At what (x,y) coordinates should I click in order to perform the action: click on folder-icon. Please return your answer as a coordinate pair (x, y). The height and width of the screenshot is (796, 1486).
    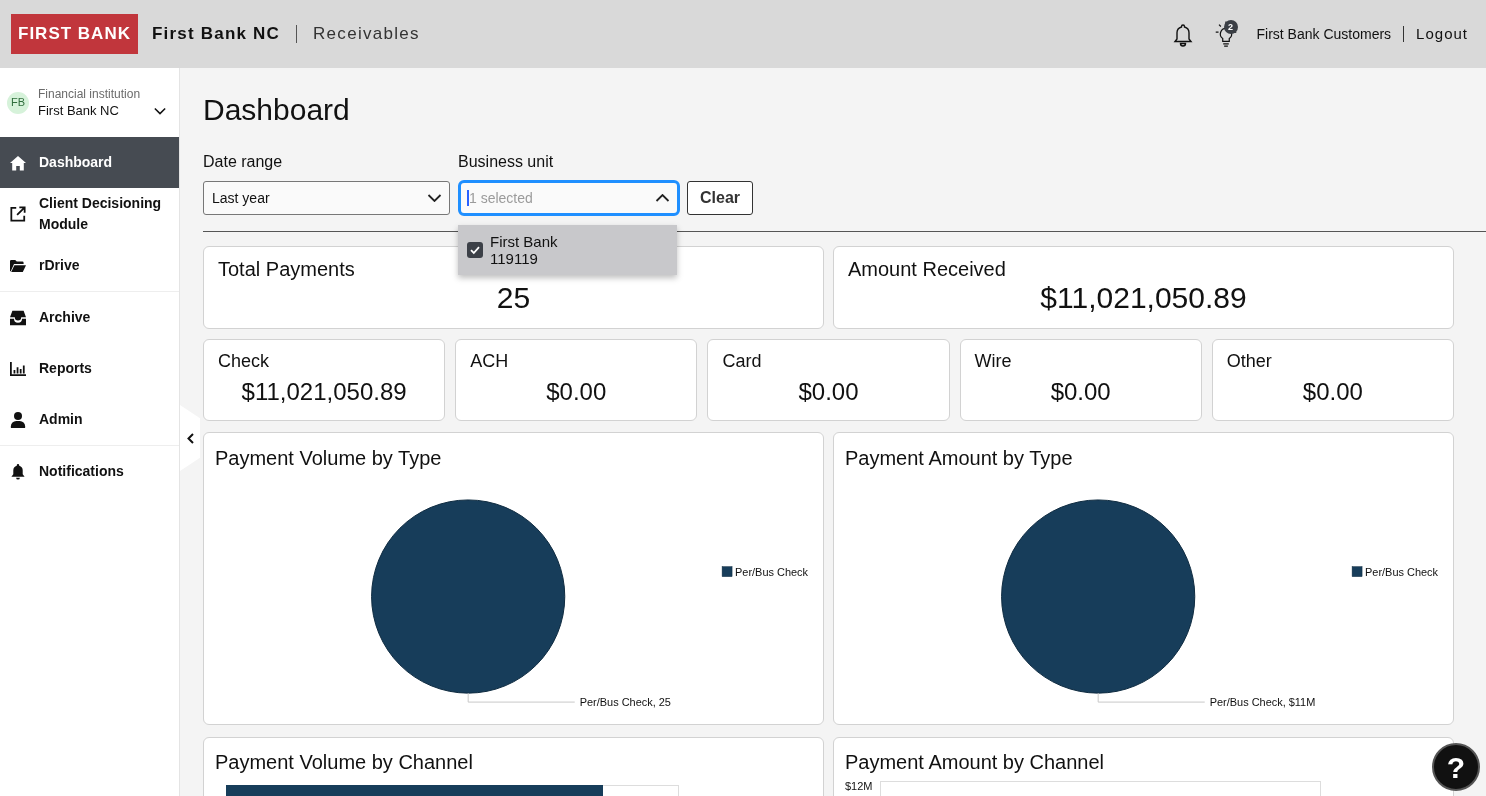
    Looking at the image, I should click on (18, 265).